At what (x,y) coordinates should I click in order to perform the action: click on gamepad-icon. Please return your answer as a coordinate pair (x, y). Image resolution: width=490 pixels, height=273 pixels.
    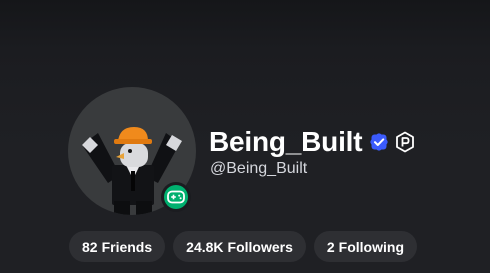
    Looking at the image, I should click on (176, 197).